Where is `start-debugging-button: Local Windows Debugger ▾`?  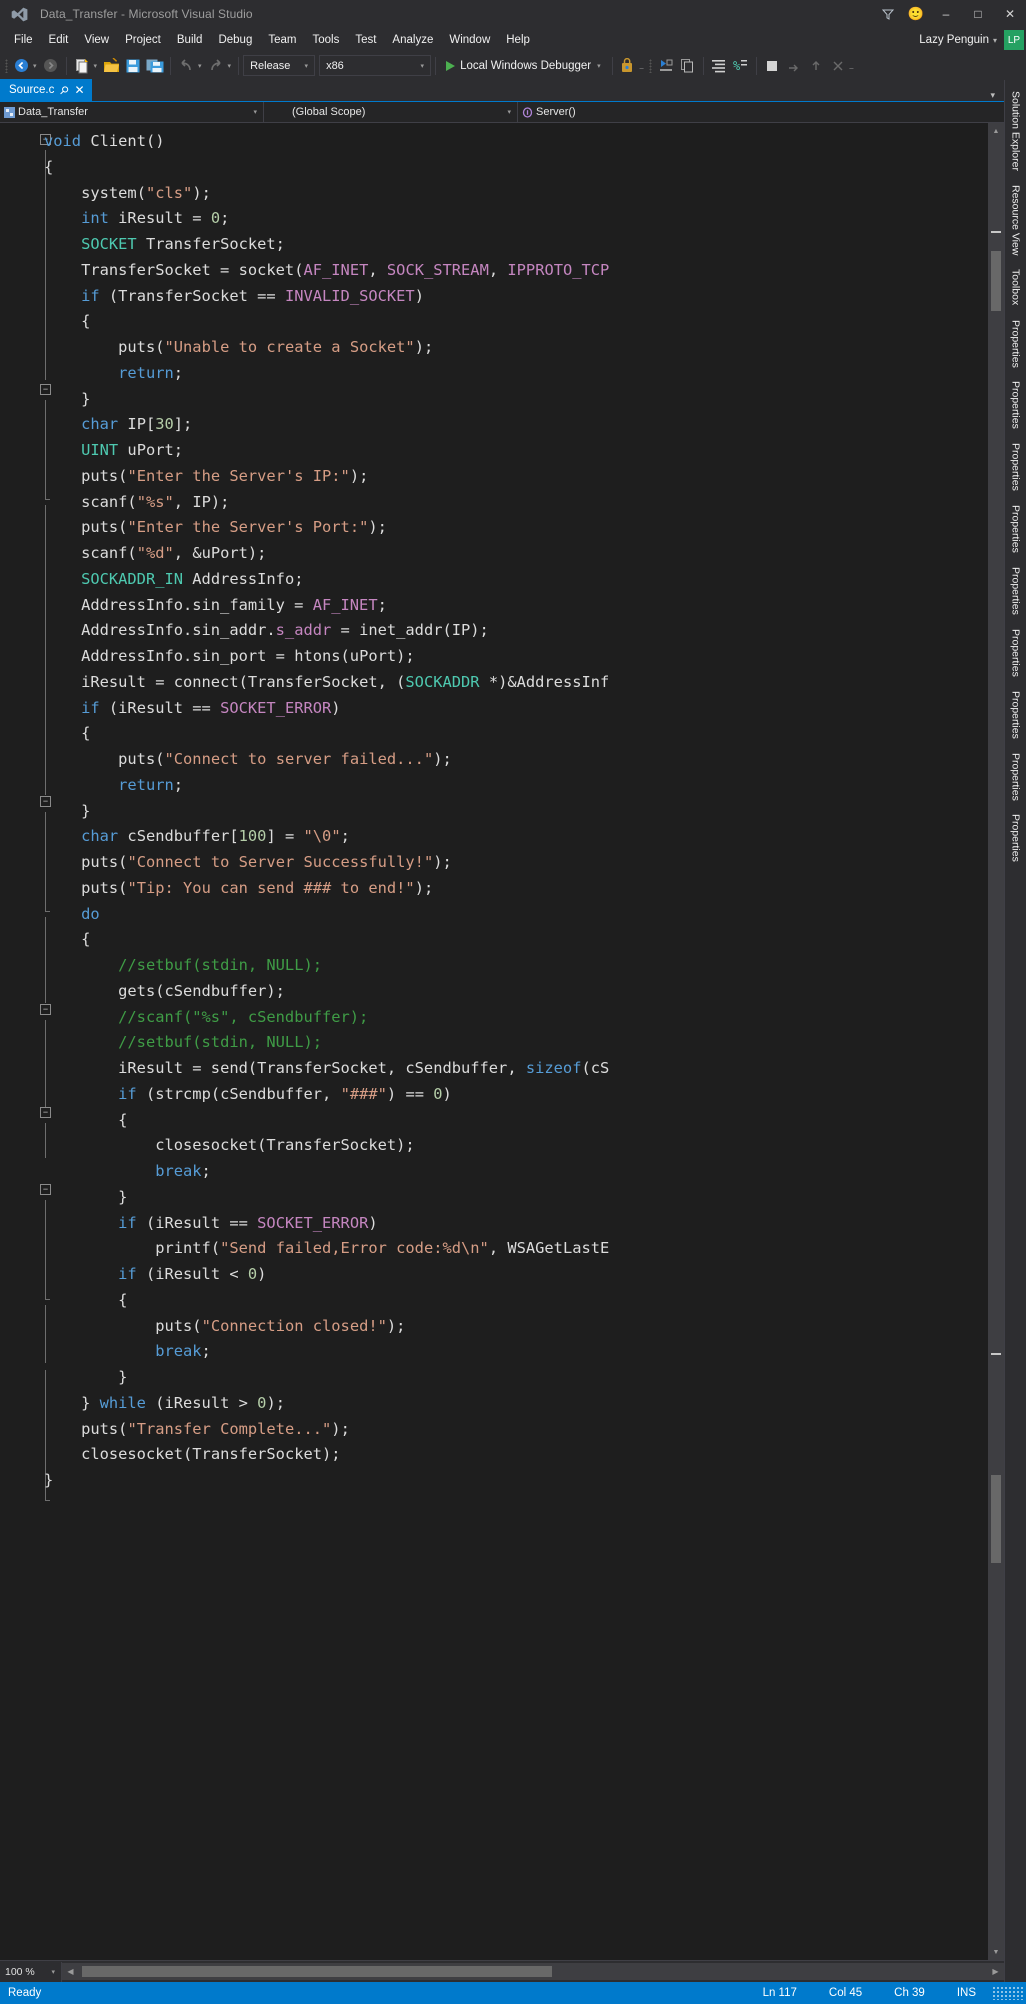
start-debugging-button: Local Windows Debugger ▾ is located at coordinates (524, 66).